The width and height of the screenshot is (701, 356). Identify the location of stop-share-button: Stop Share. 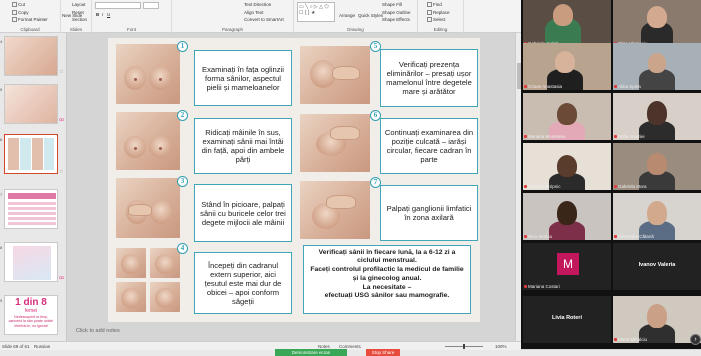
(383, 352).